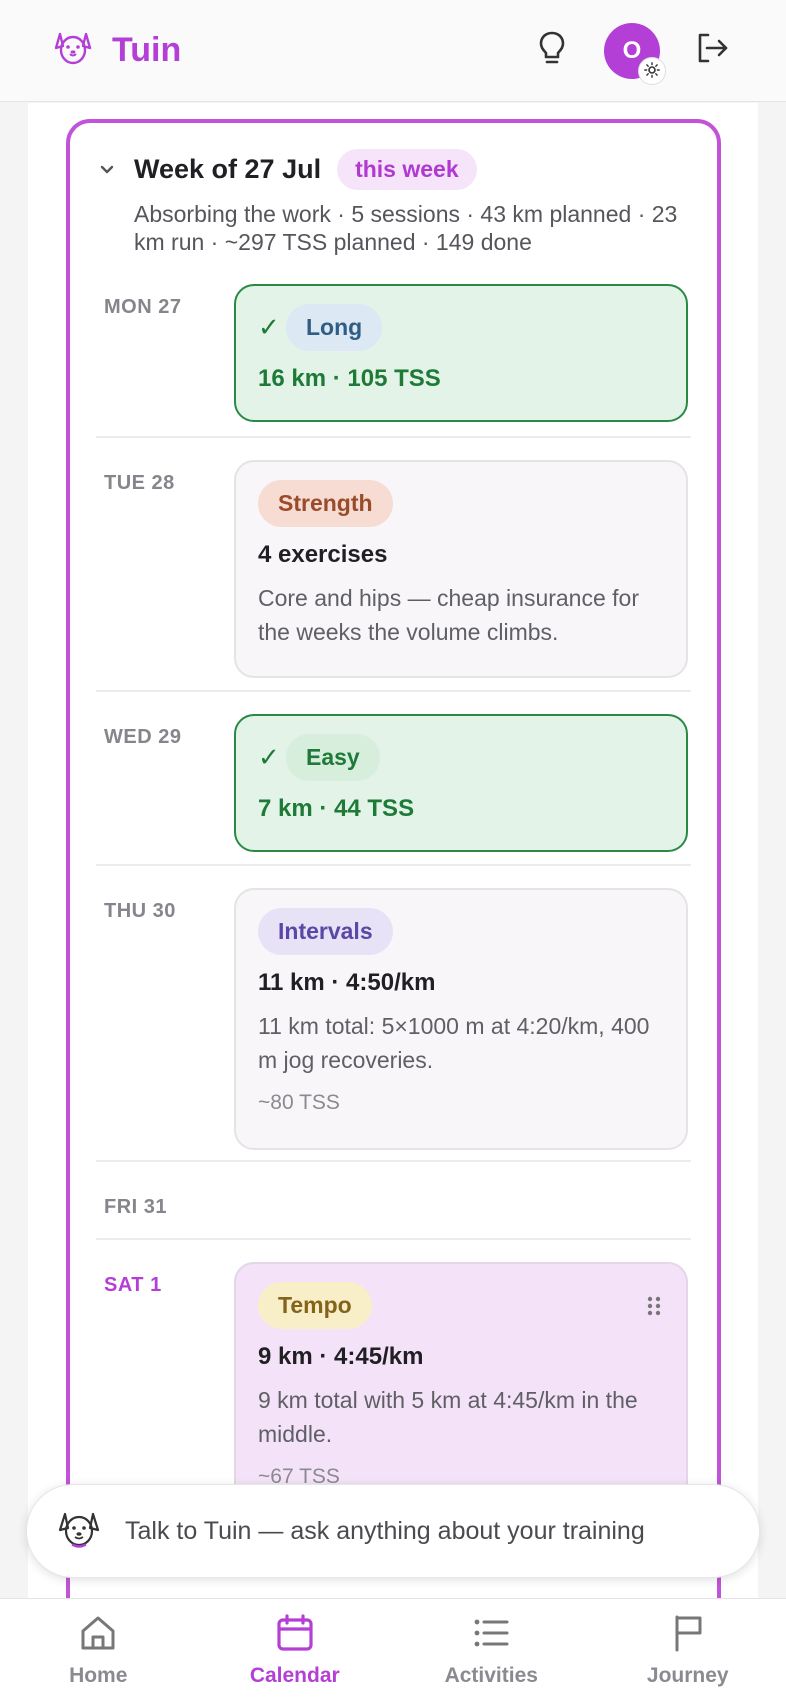 Image resolution: width=786 pixels, height=1704 pixels. I want to click on flag-icon, so click(688, 1635).